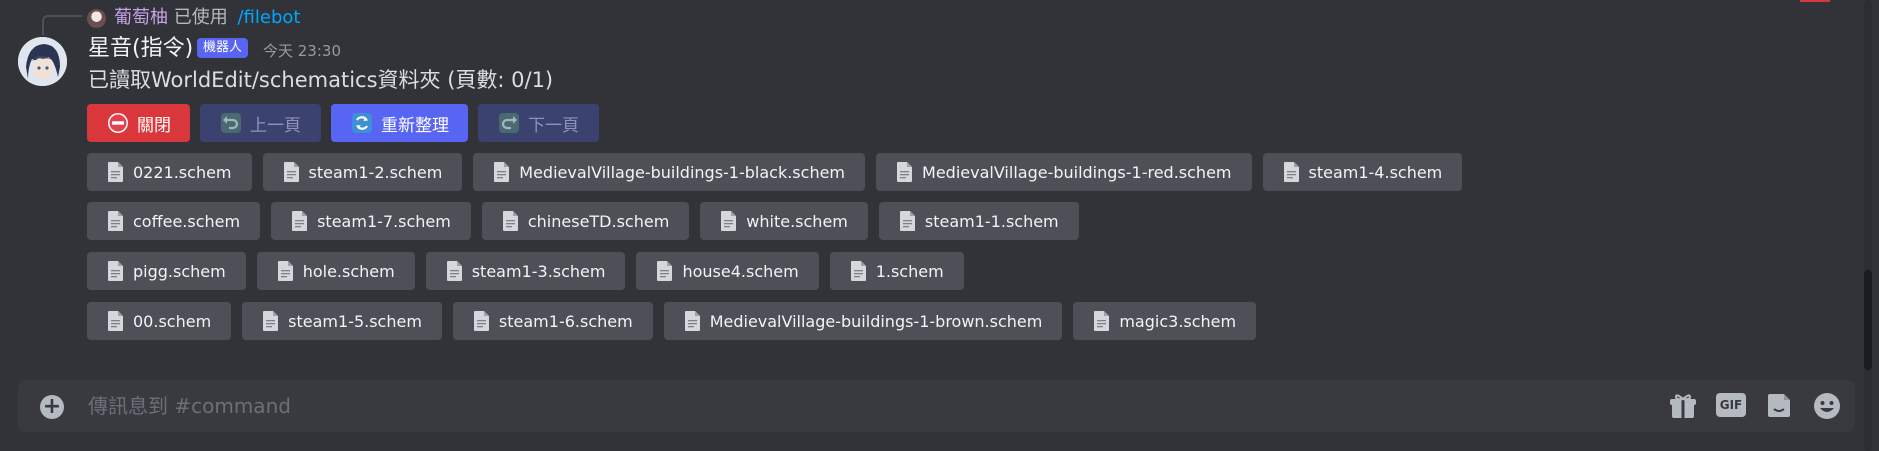  I want to click on file-button: white.schem, so click(784, 221).